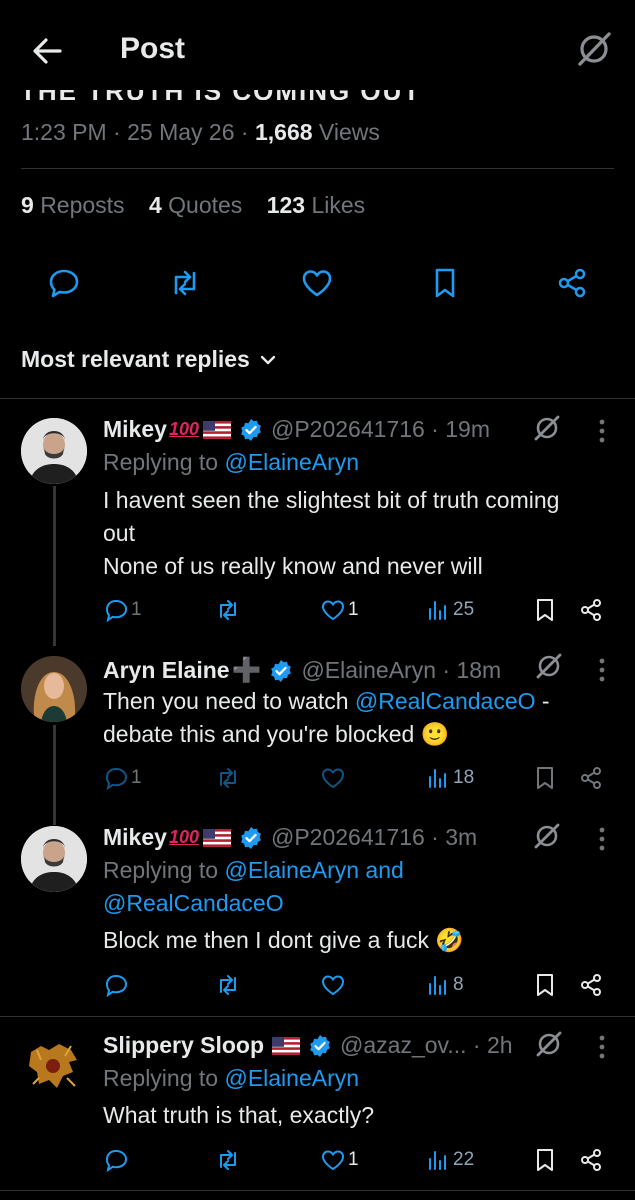 The height and width of the screenshot is (1200, 635). I want to click on views-button: 8, so click(444, 985).